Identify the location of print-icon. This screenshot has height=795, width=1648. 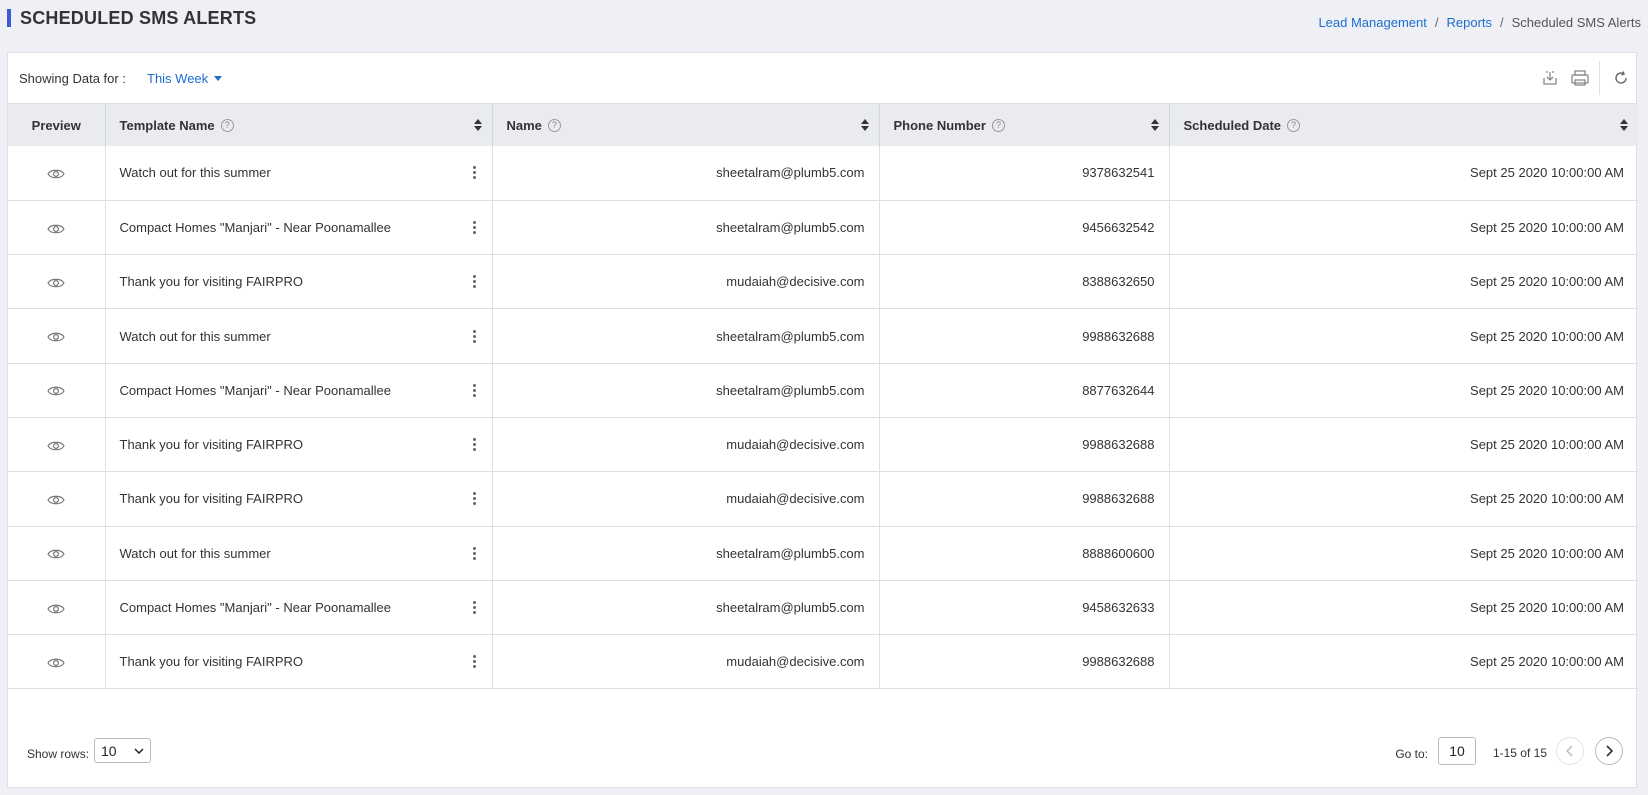
(1580, 78).